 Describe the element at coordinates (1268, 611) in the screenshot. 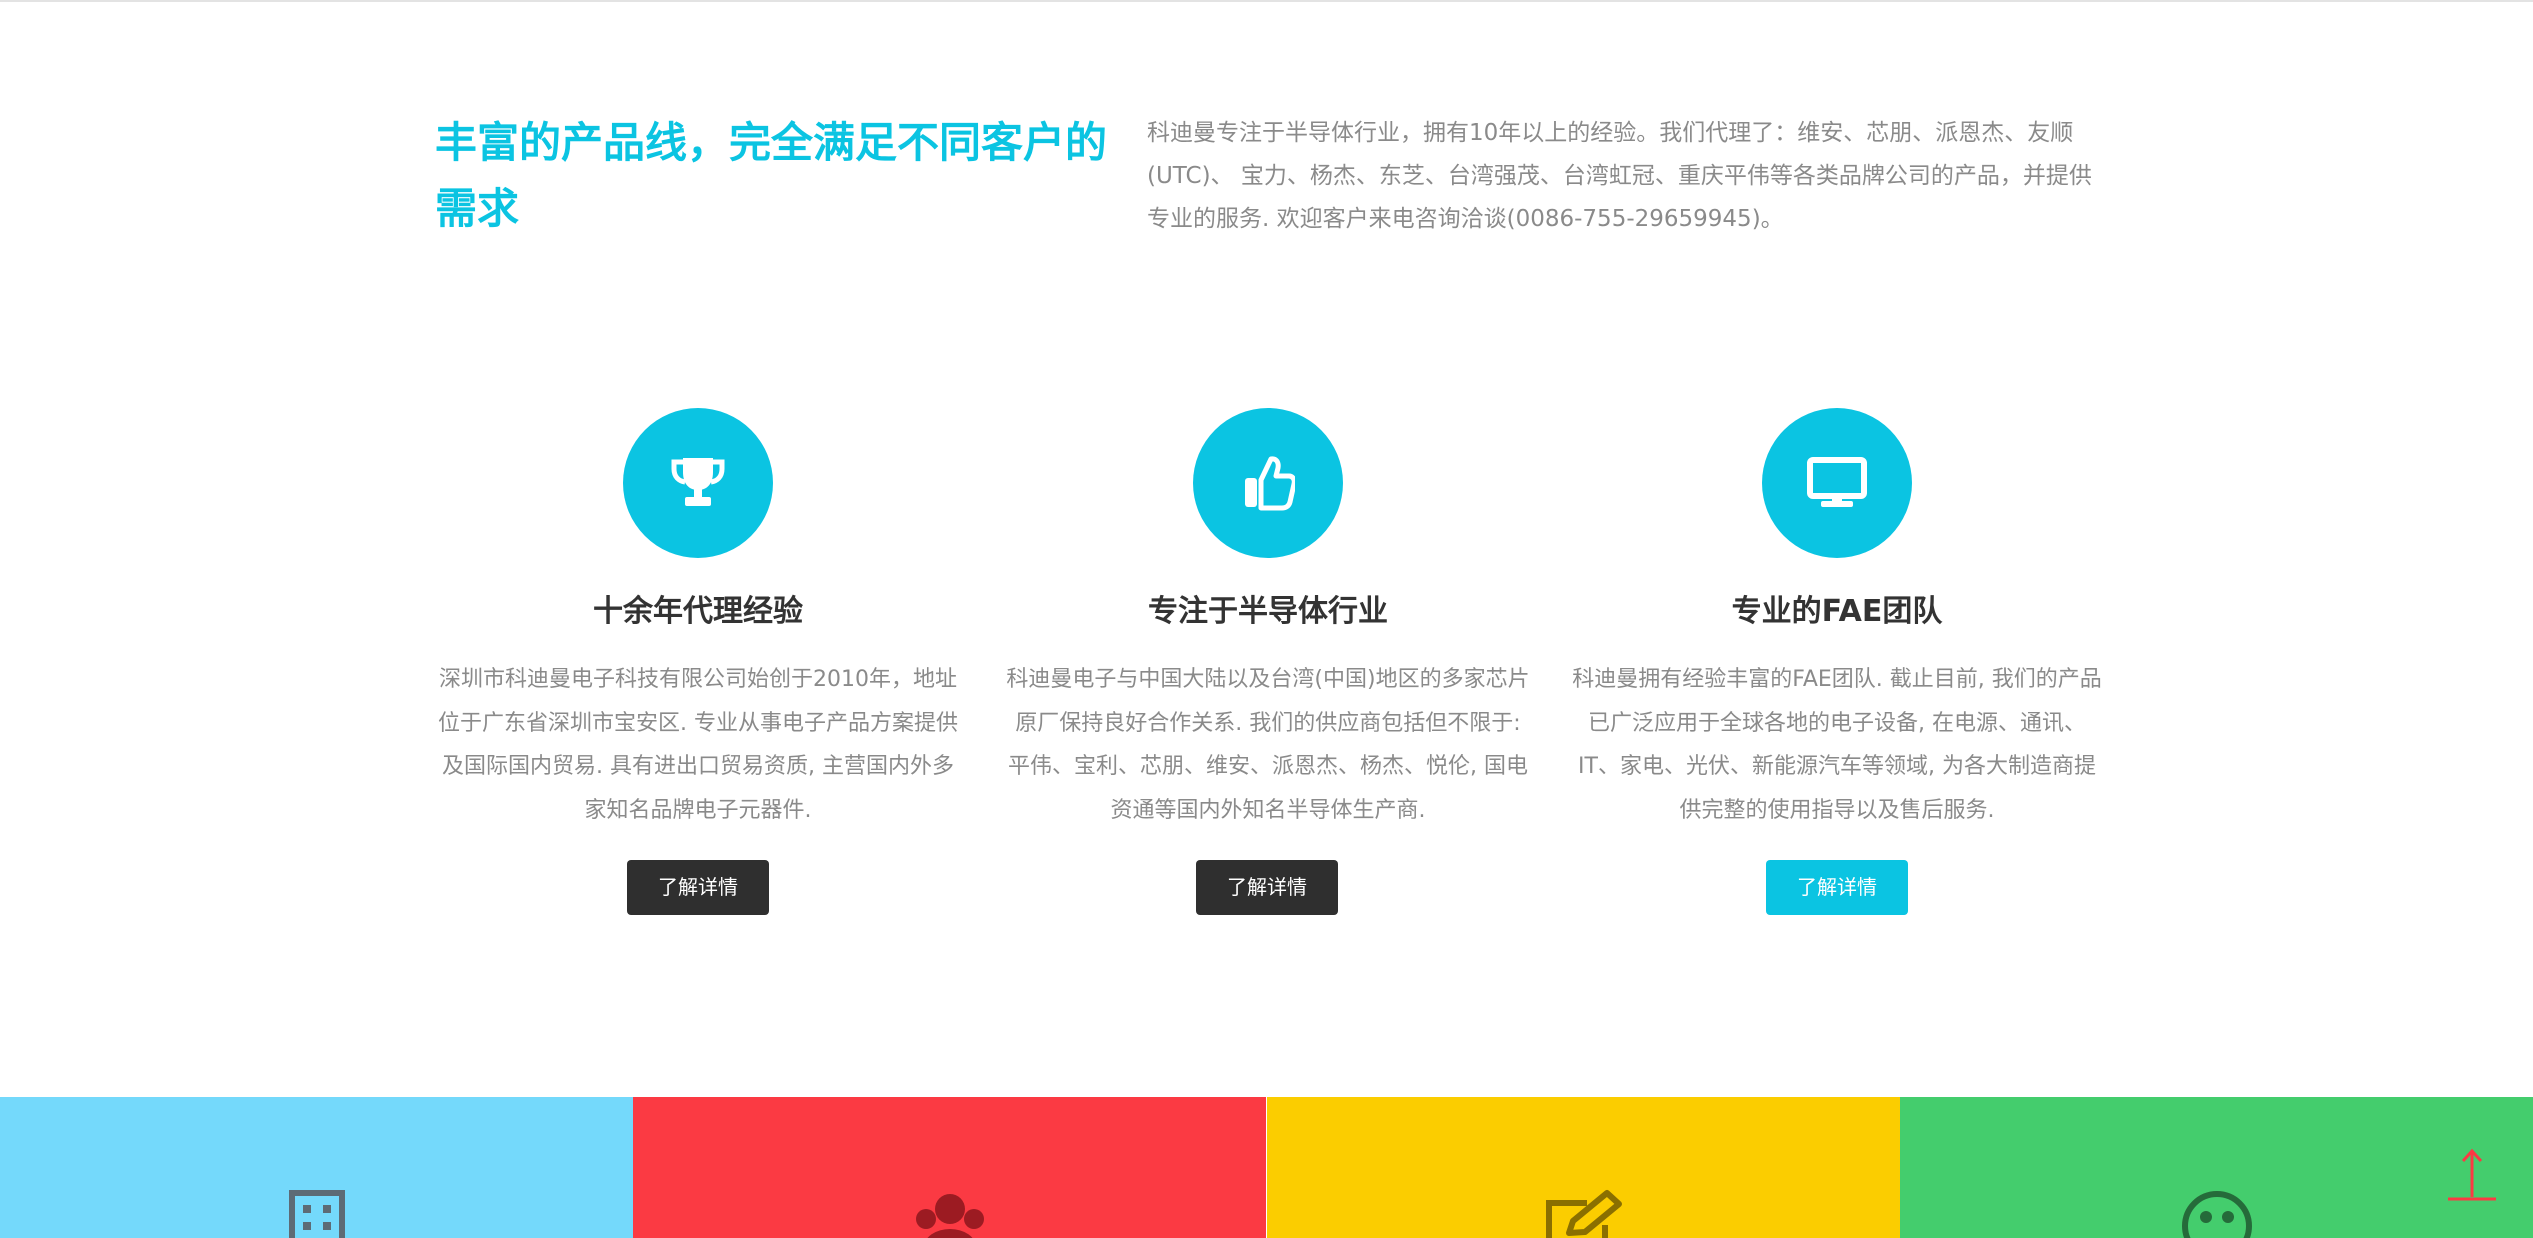

I see `feature-title: 专注于半导体行业` at that location.